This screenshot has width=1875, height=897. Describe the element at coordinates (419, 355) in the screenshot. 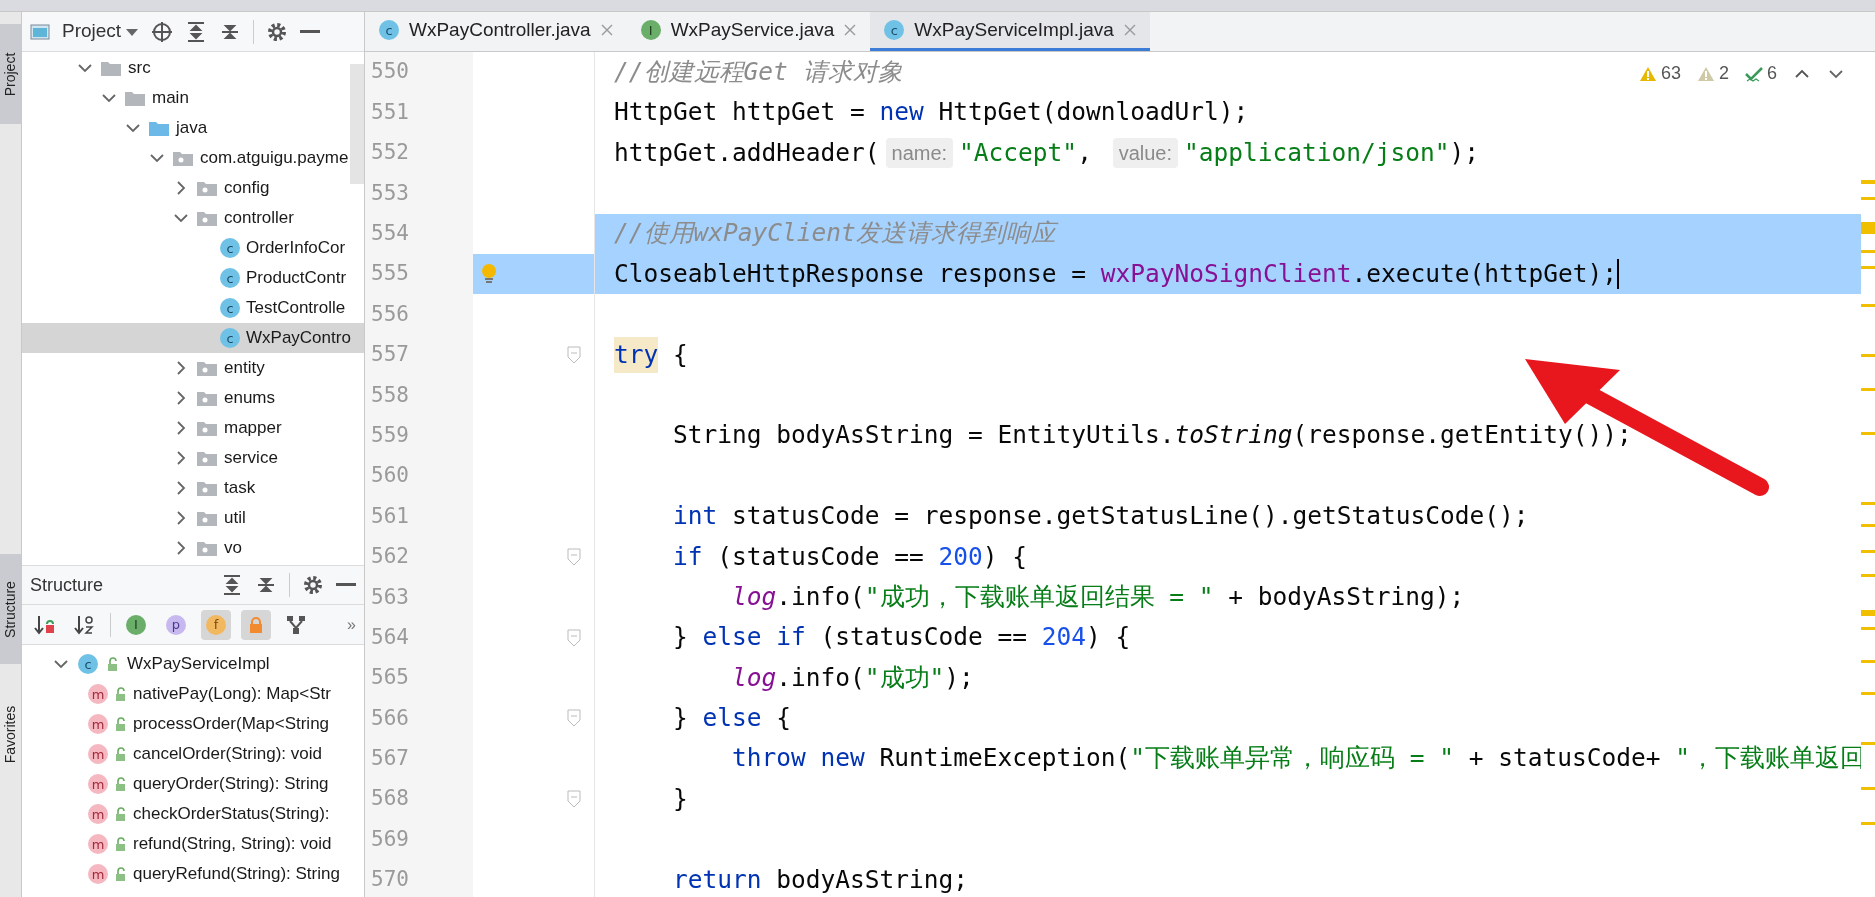

I see `line-number: 557` at that location.